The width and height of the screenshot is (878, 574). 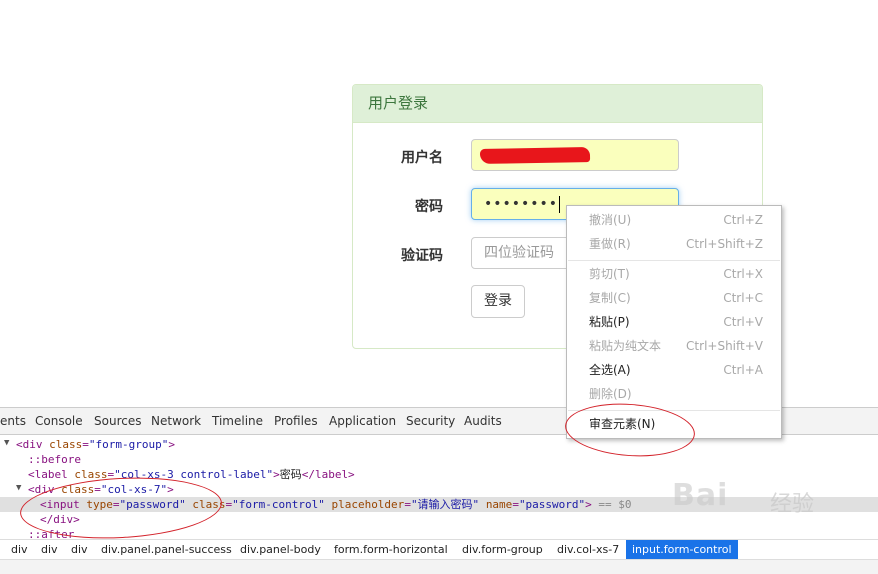 What do you see at coordinates (792, 504) in the screenshot?
I see `baidu-watermark-text: 经验` at bounding box center [792, 504].